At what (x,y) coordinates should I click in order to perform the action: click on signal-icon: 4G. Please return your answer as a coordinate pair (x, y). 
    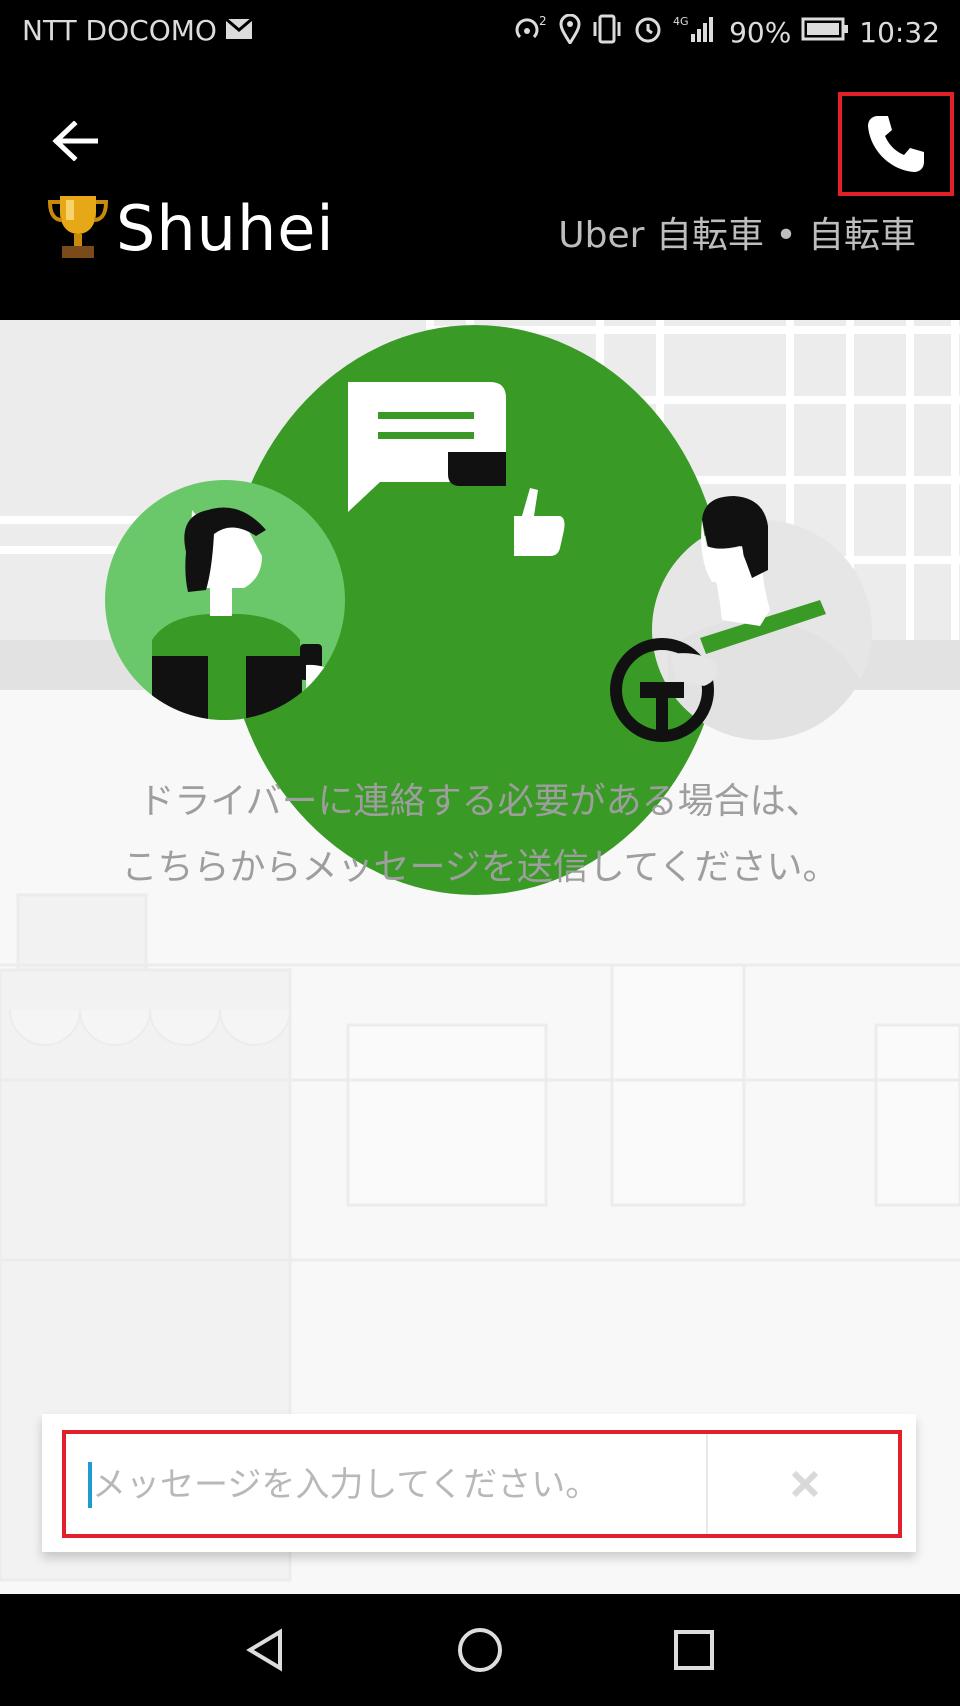
    Looking at the image, I should click on (696, 32).